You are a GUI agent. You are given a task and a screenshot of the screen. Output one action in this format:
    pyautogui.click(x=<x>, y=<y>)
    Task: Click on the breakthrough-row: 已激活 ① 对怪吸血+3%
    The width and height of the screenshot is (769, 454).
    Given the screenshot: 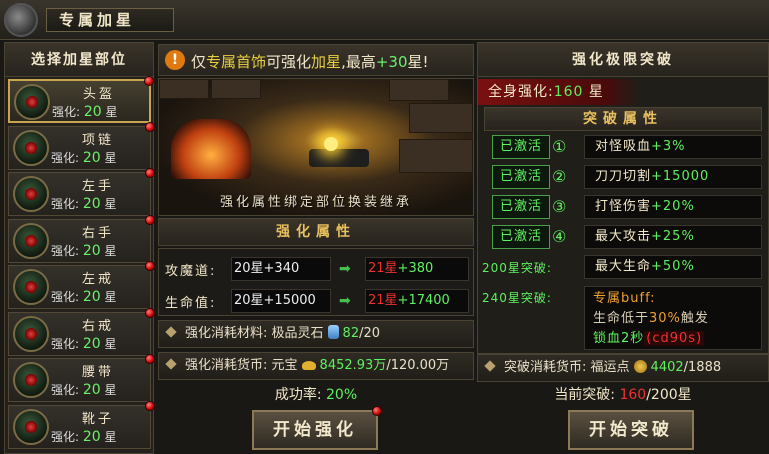 What is the action you would take?
    pyautogui.click(x=627, y=148)
    